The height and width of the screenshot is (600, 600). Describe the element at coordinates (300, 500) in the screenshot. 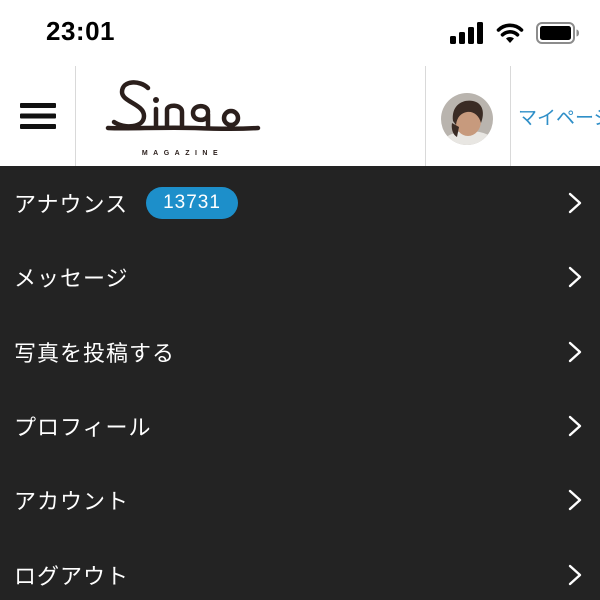

I see `menu-item-account: アカウント` at that location.